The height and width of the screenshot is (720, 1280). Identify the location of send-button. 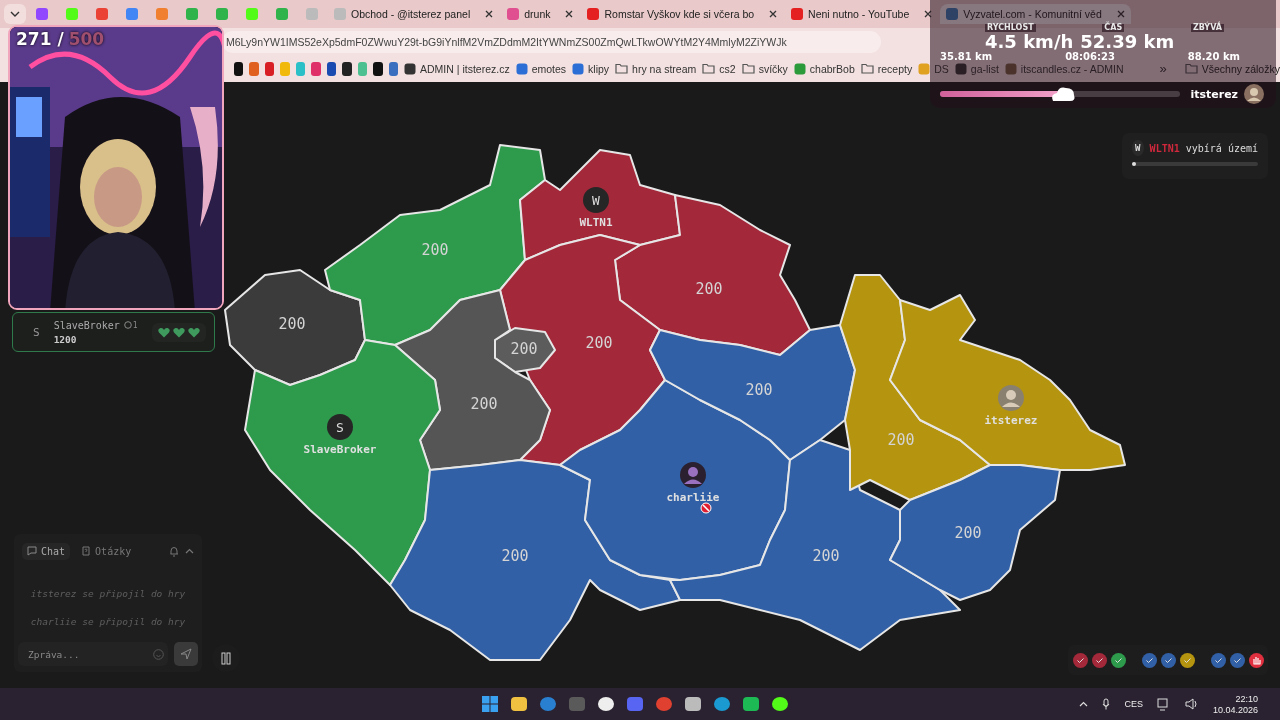
(186, 654).